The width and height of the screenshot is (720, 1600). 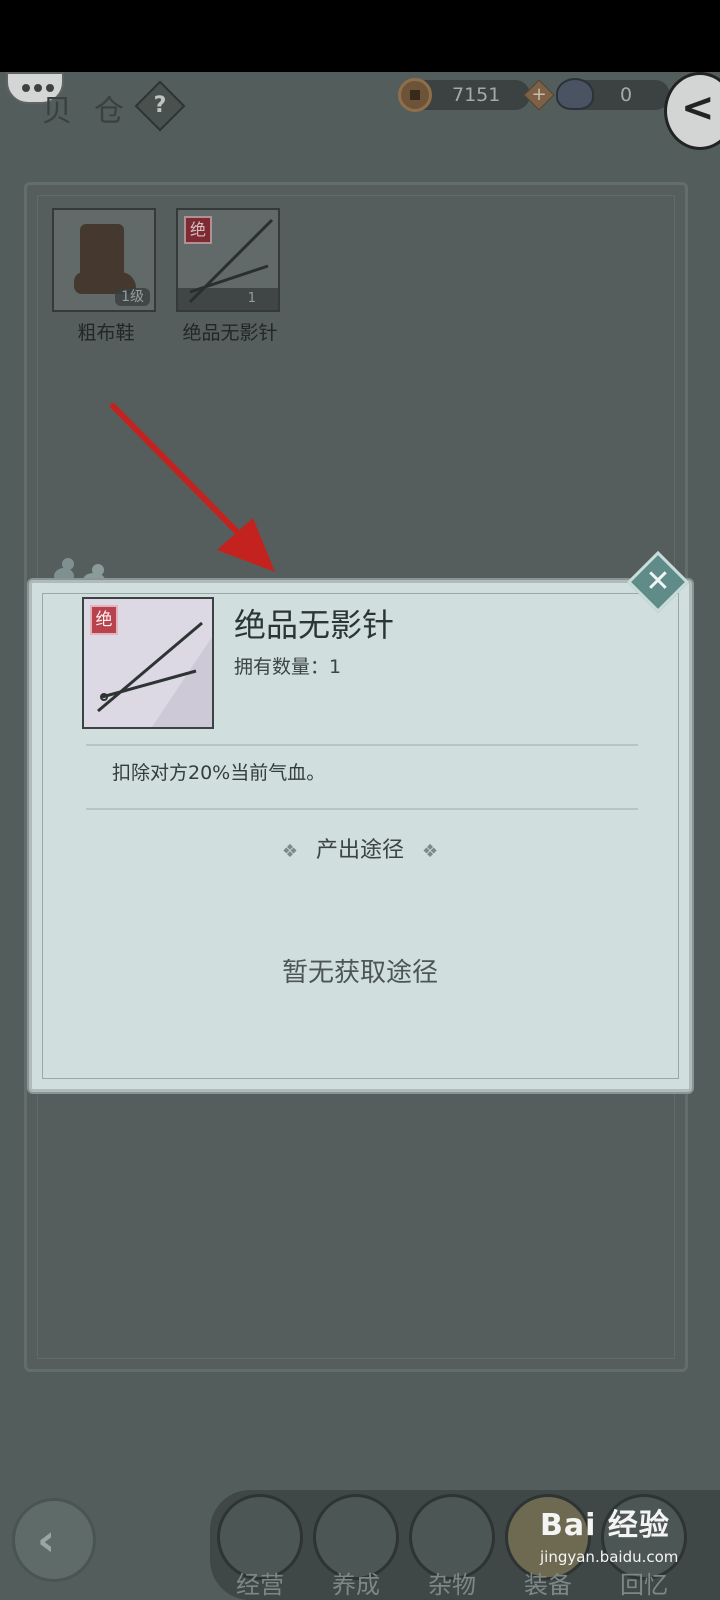 I want to click on baidu-url: jingyan.baidu.com, so click(x=609, y=1557).